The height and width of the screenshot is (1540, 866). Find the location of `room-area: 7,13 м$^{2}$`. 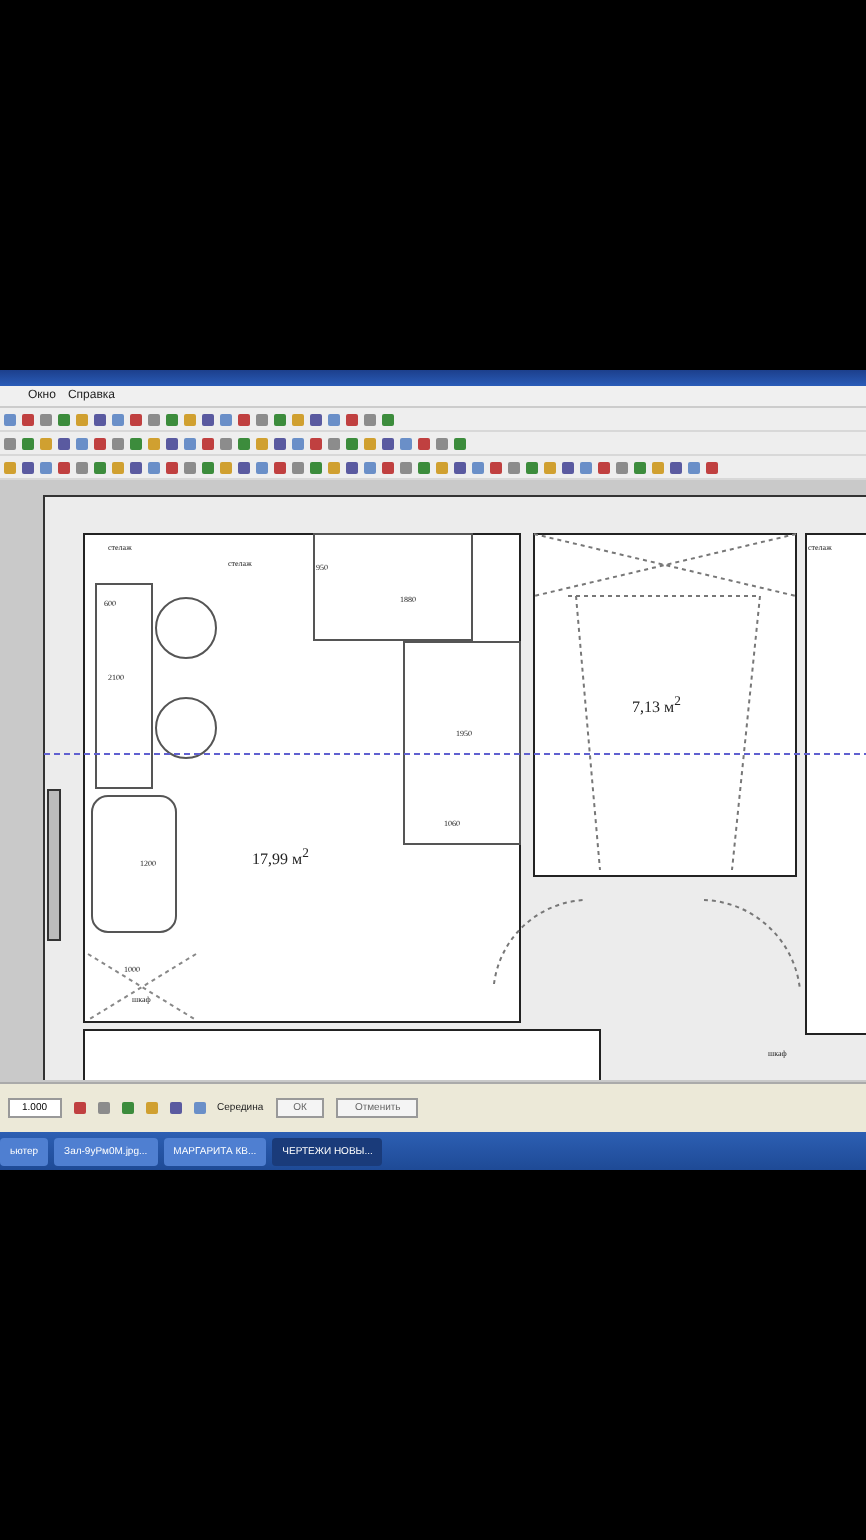

room-area: 7,13 м$^{2}$ is located at coordinates (656, 706).